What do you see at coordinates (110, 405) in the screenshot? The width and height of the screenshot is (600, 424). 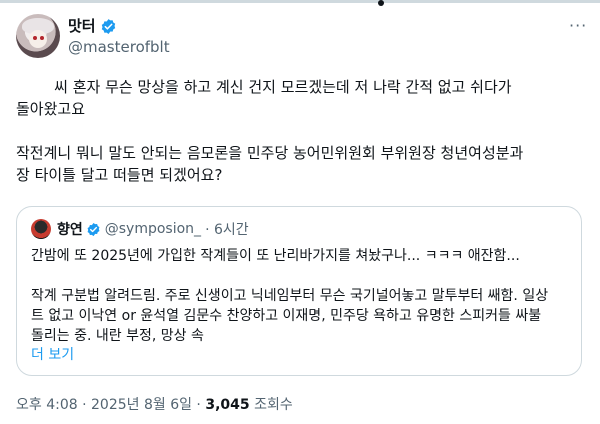 I see `tweet-timestamp: 오후 4:08 · 2025년 8월 6일 ·` at bounding box center [110, 405].